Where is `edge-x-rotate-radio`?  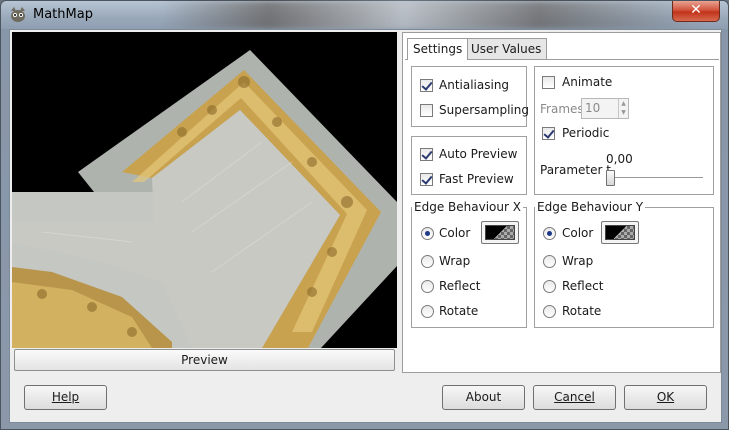 edge-x-rotate-radio is located at coordinates (427, 311).